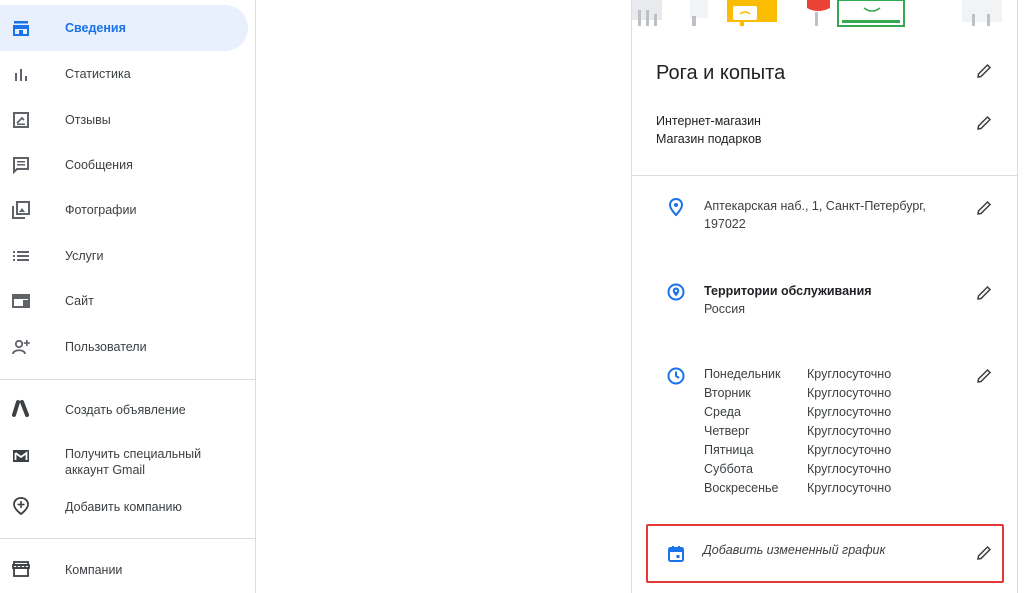 This screenshot has height=593, width=1024. I want to click on sidebar-item-add-business: Добавить компанию, so click(124, 506).